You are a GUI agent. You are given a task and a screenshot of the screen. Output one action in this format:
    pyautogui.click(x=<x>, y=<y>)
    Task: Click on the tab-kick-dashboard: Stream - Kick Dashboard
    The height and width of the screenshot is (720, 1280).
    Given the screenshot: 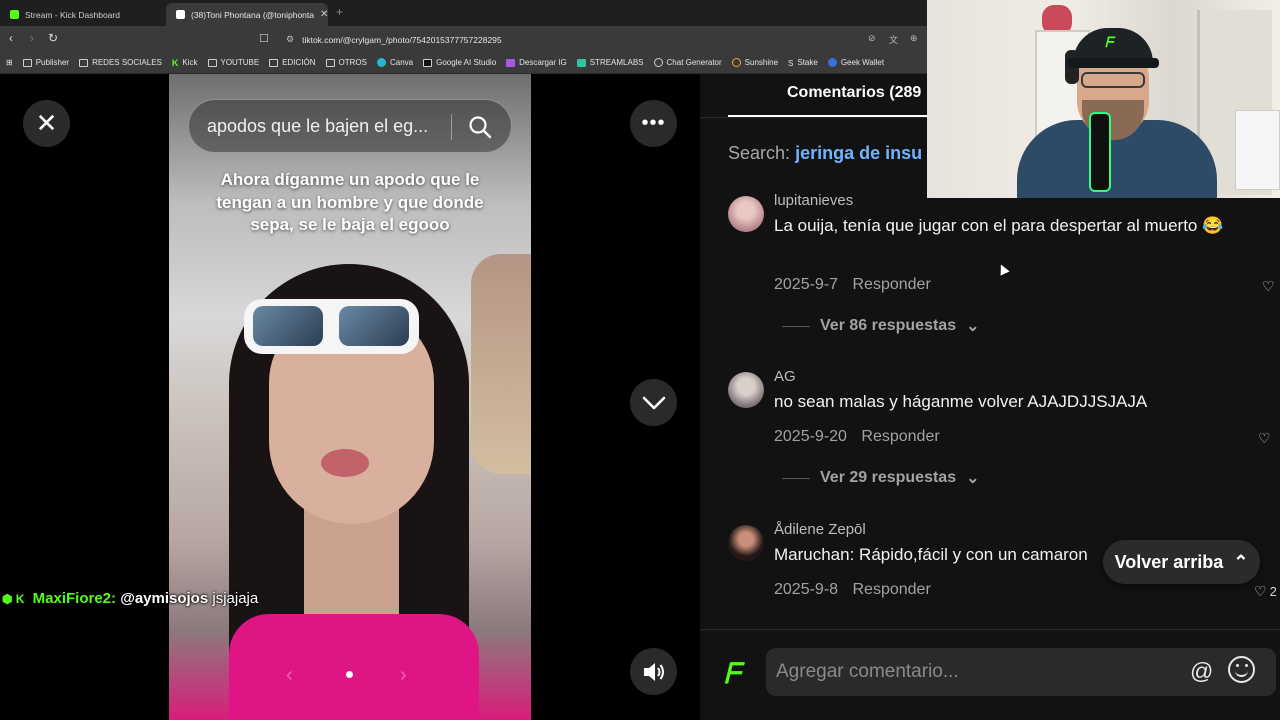 What is the action you would take?
    pyautogui.click(x=83, y=14)
    